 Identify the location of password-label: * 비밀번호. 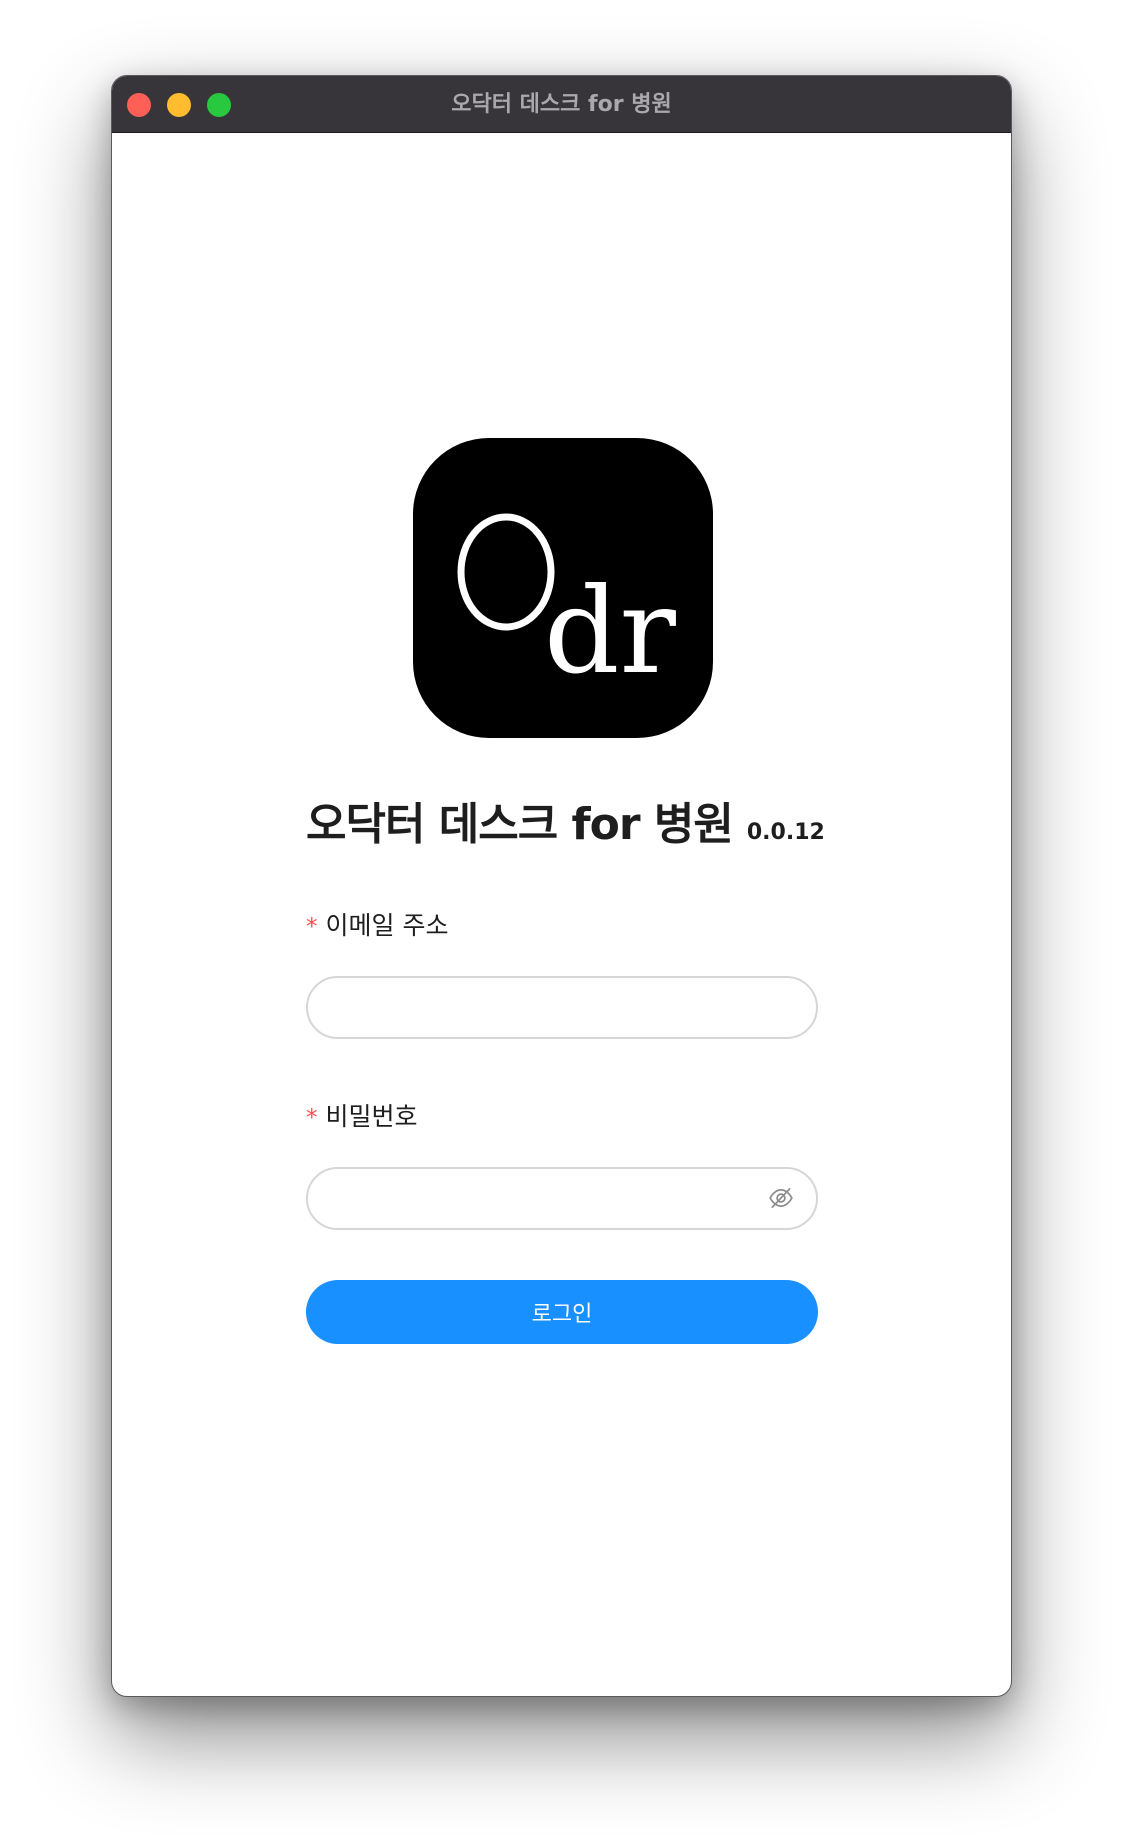
(362, 1115).